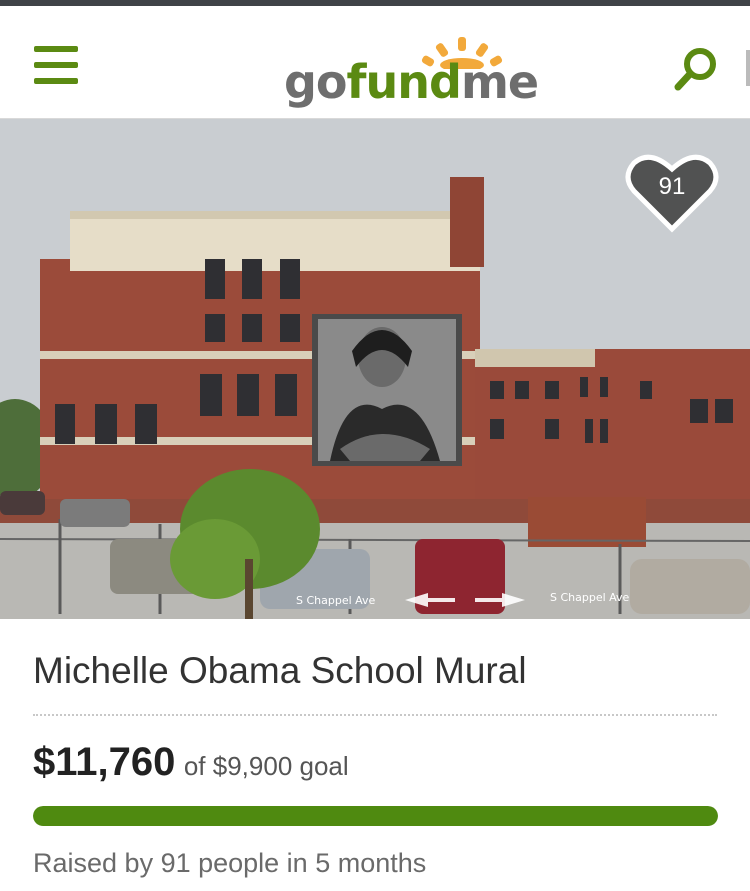 The image size is (750, 891). Describe the element at coordinates (230, 863) in the screenshot. I see `raised-by-text: Raised by 91 people in 5 months` at that location.